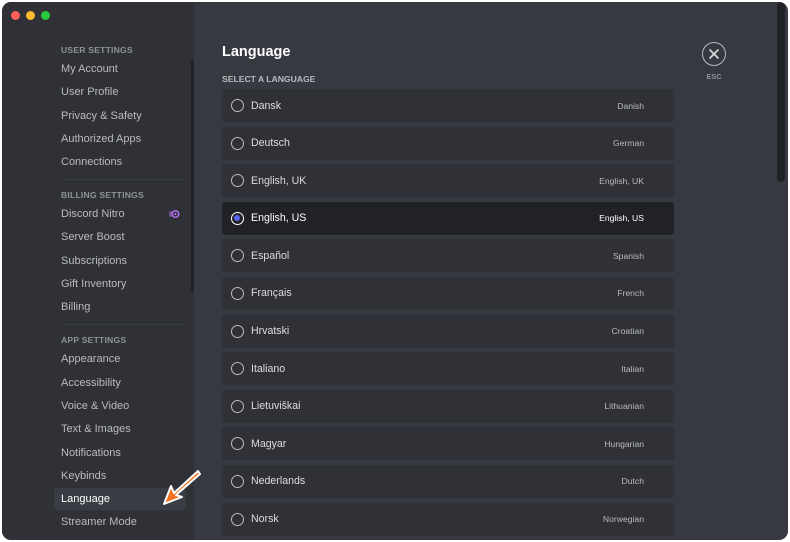 This screenshot has width=790, height=542. I want to click on esc-label: ESC, so click(714, 76).